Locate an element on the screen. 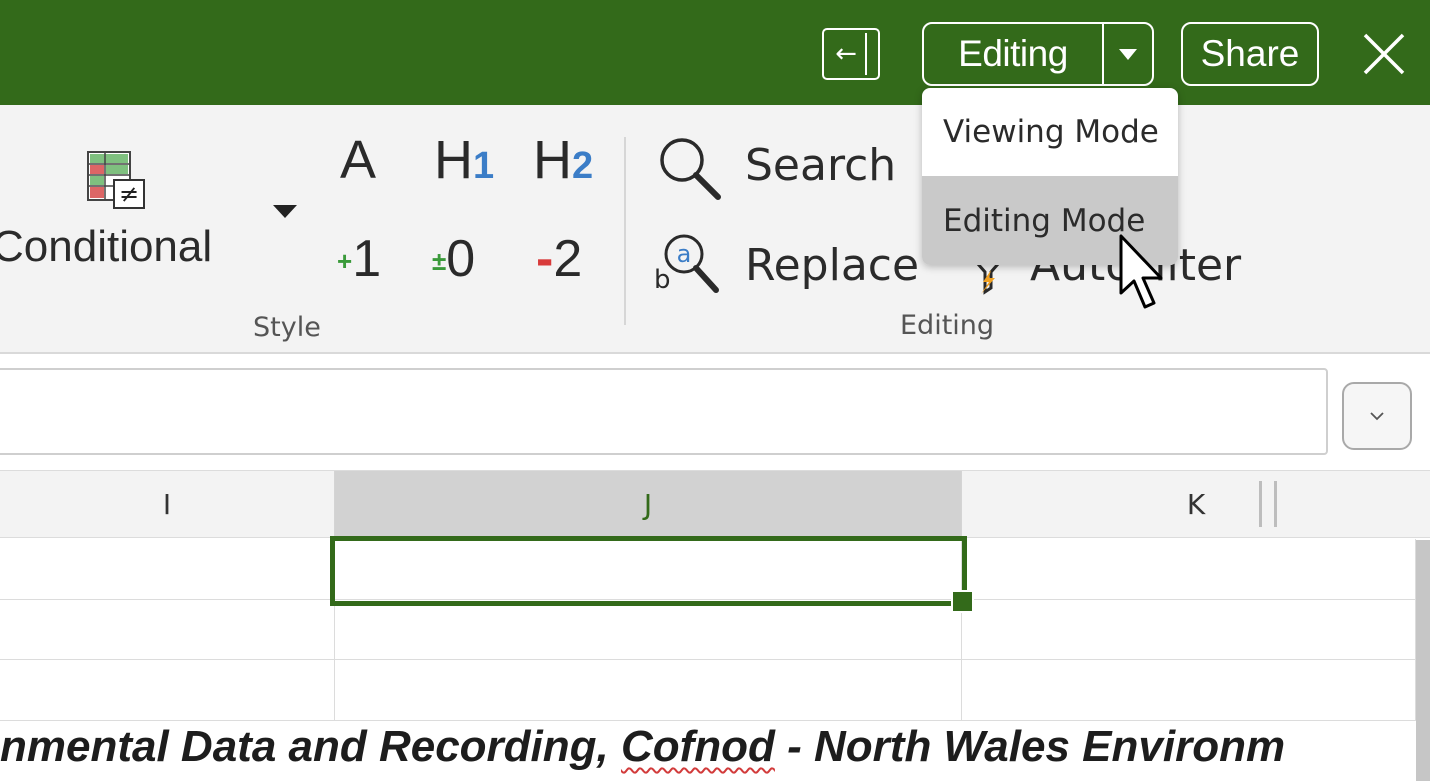 The width and height of the screenshot is (1430, 781). mode-split-button: Editing is located at coordinates (1038, 54).